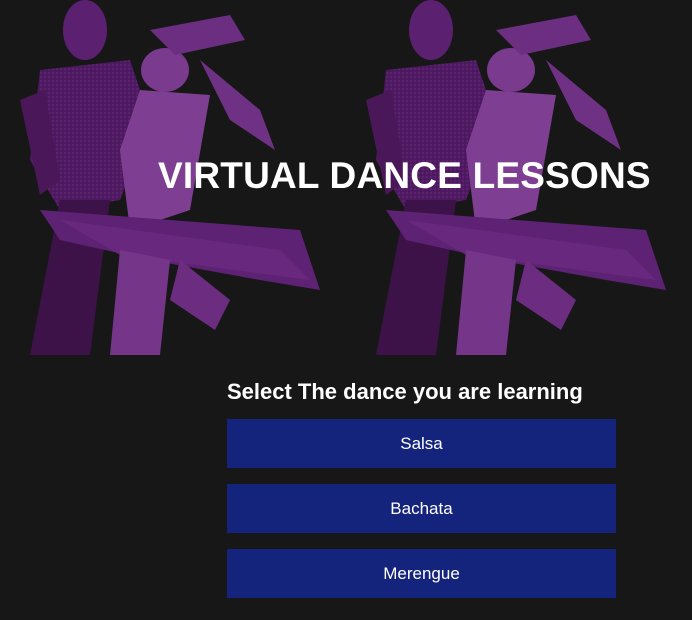 The width and height of the screenshot is (692, 620). I want to click on merengue-button: Merengue, so click(421, 573).